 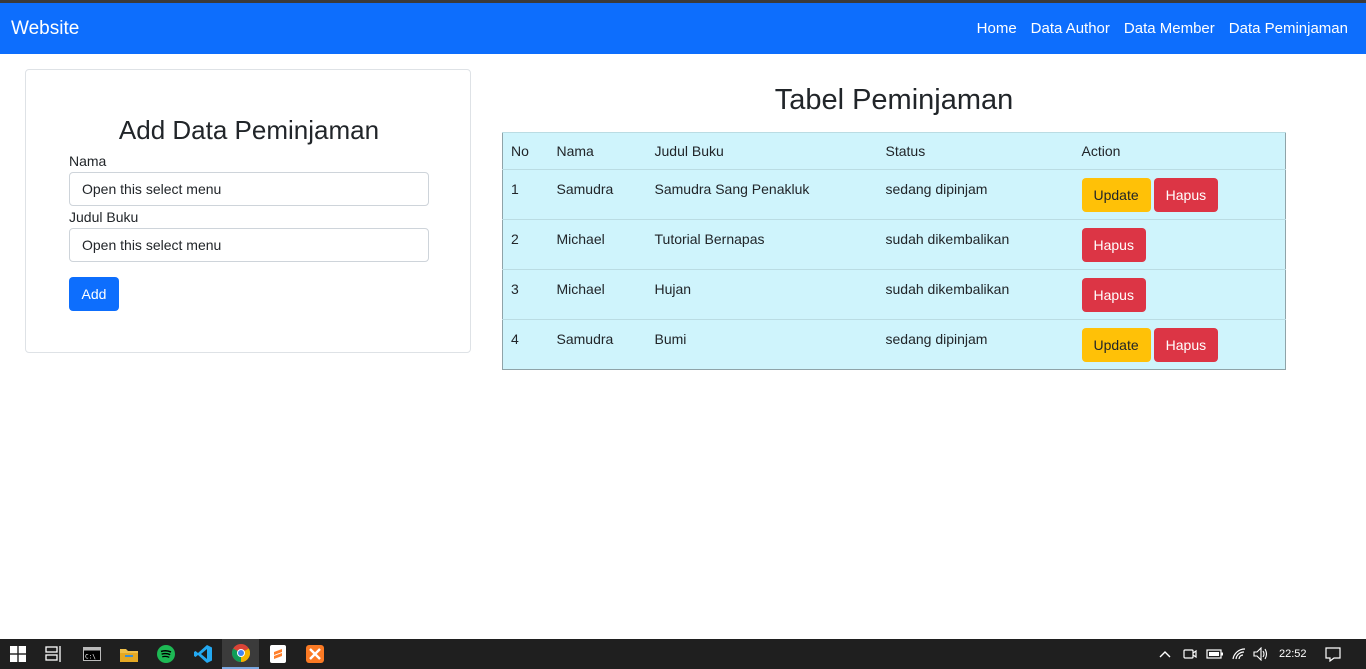 What do you see at coordinates (249, 130) in the screenshot?
I see `form-title: Add Data Peminjaman` at bounding box center [249, 130].